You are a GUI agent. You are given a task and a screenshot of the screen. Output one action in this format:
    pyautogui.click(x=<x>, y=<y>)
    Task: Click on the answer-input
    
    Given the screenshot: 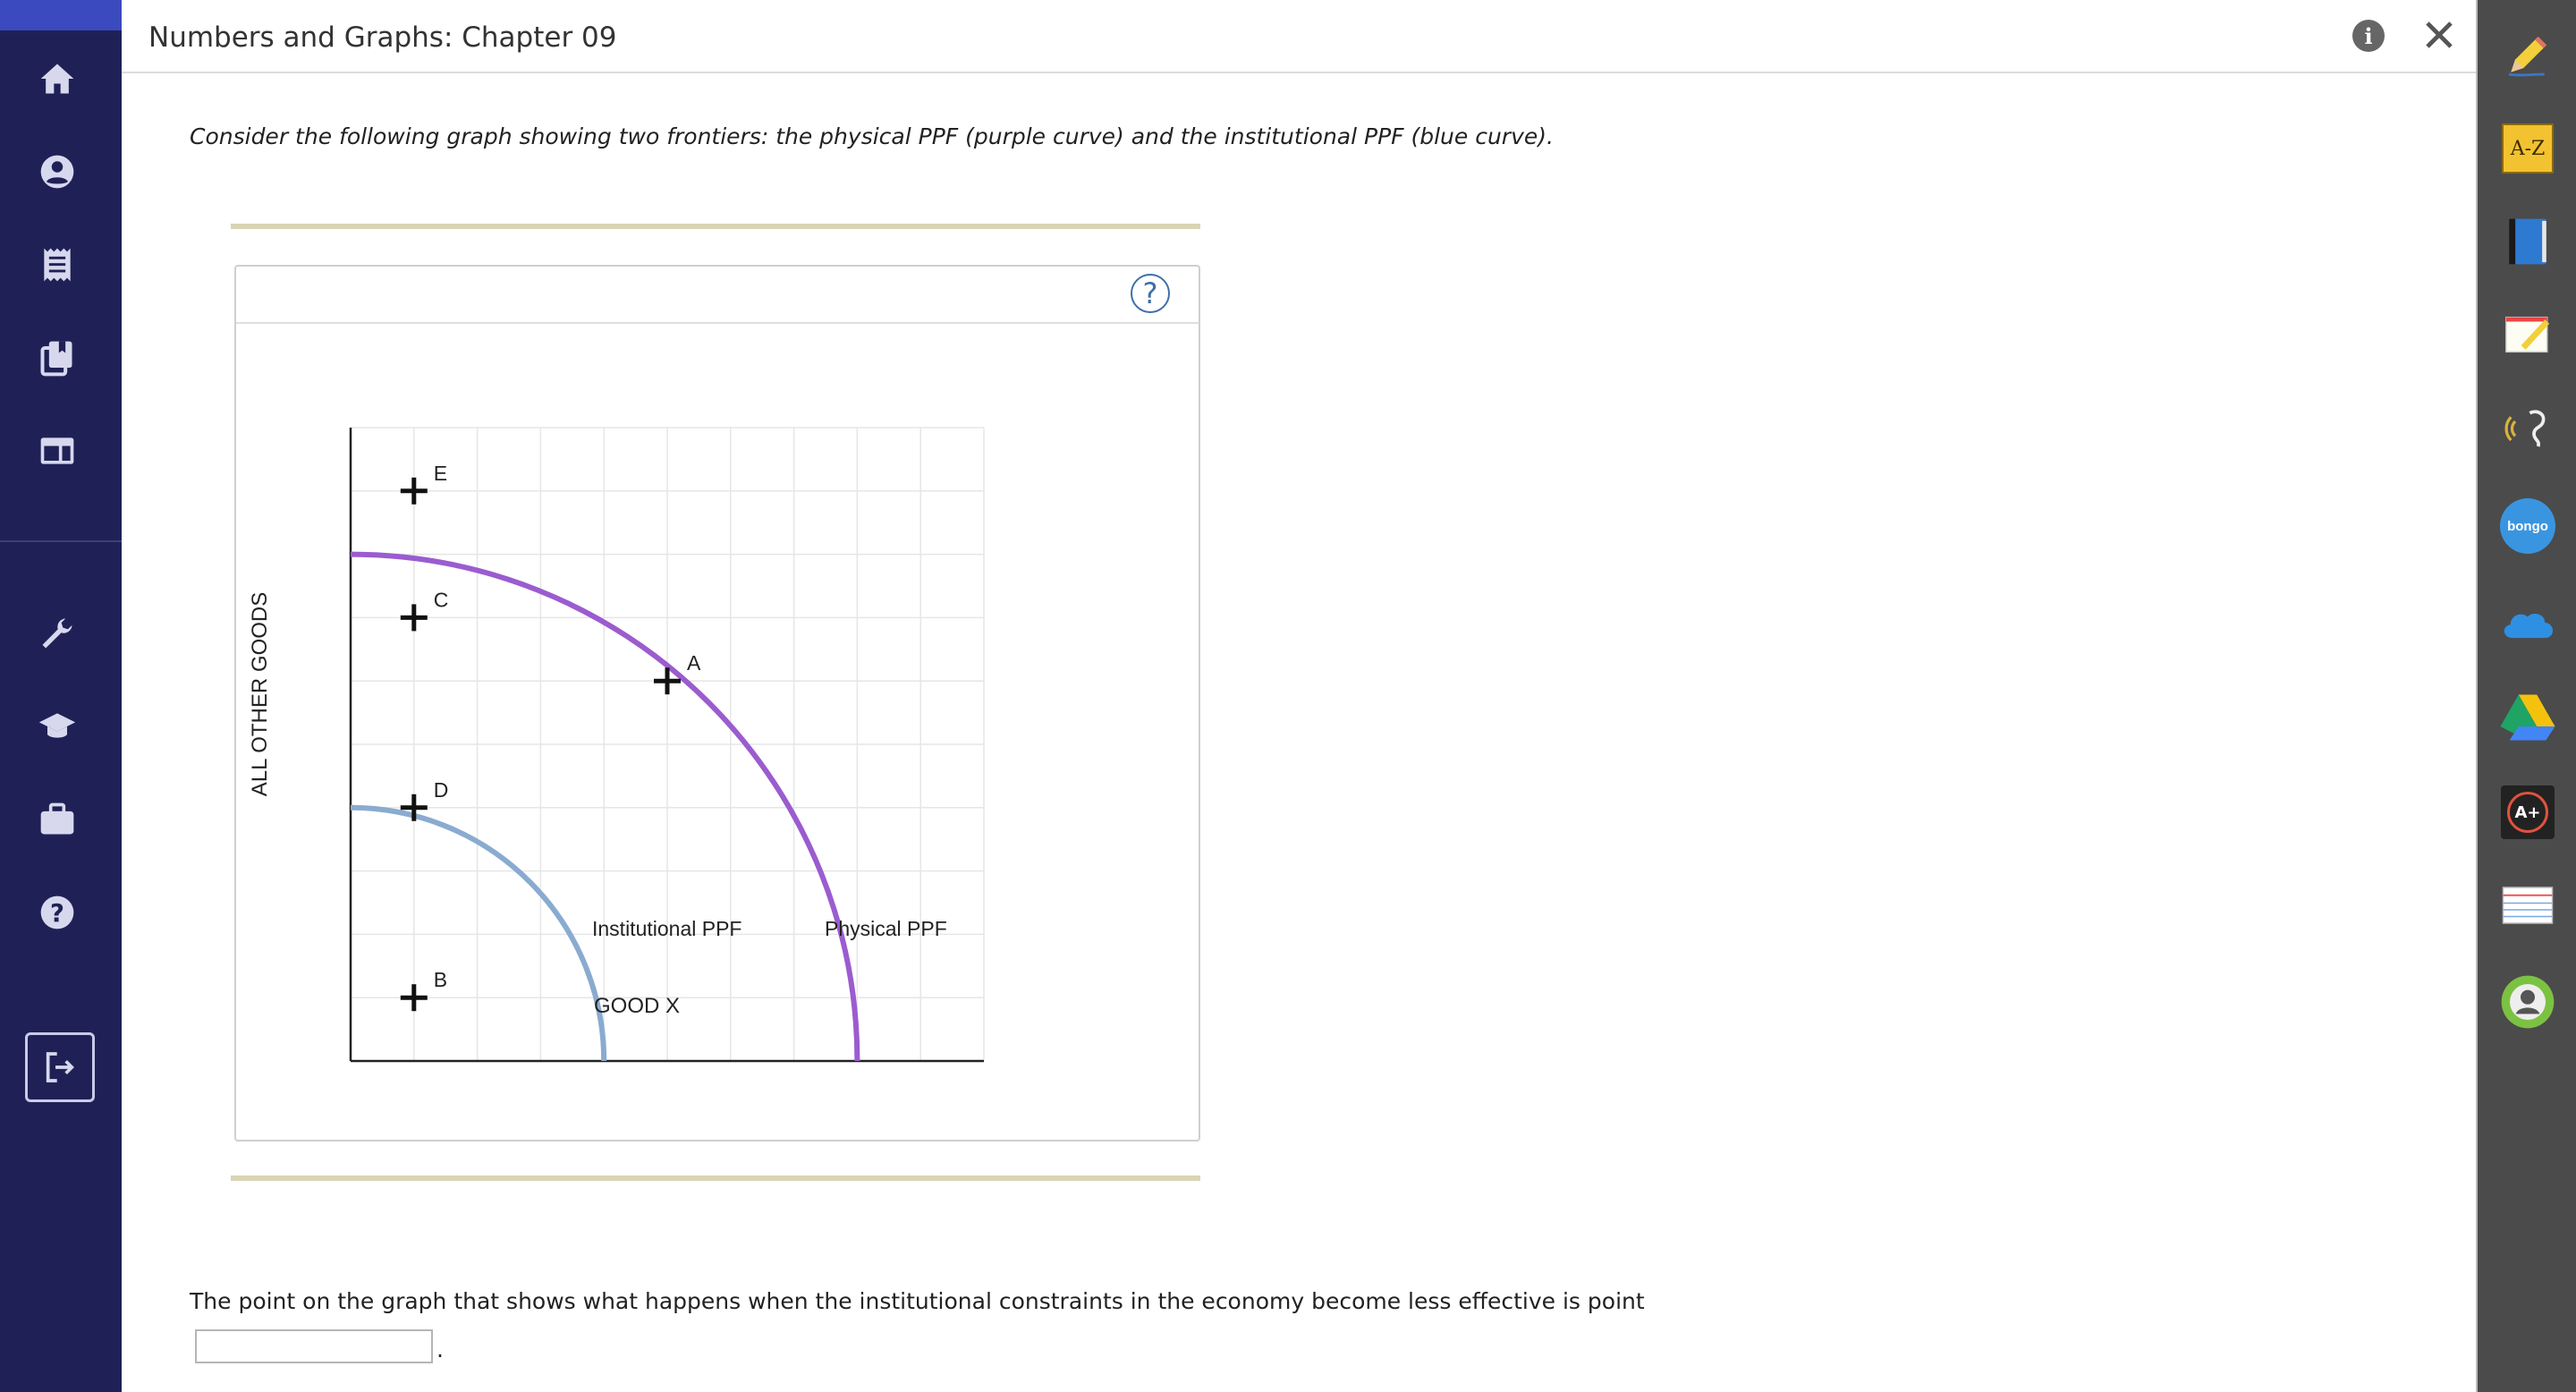 What is the action you would take?
    pyautogui.click(x=314, y=1346)
    